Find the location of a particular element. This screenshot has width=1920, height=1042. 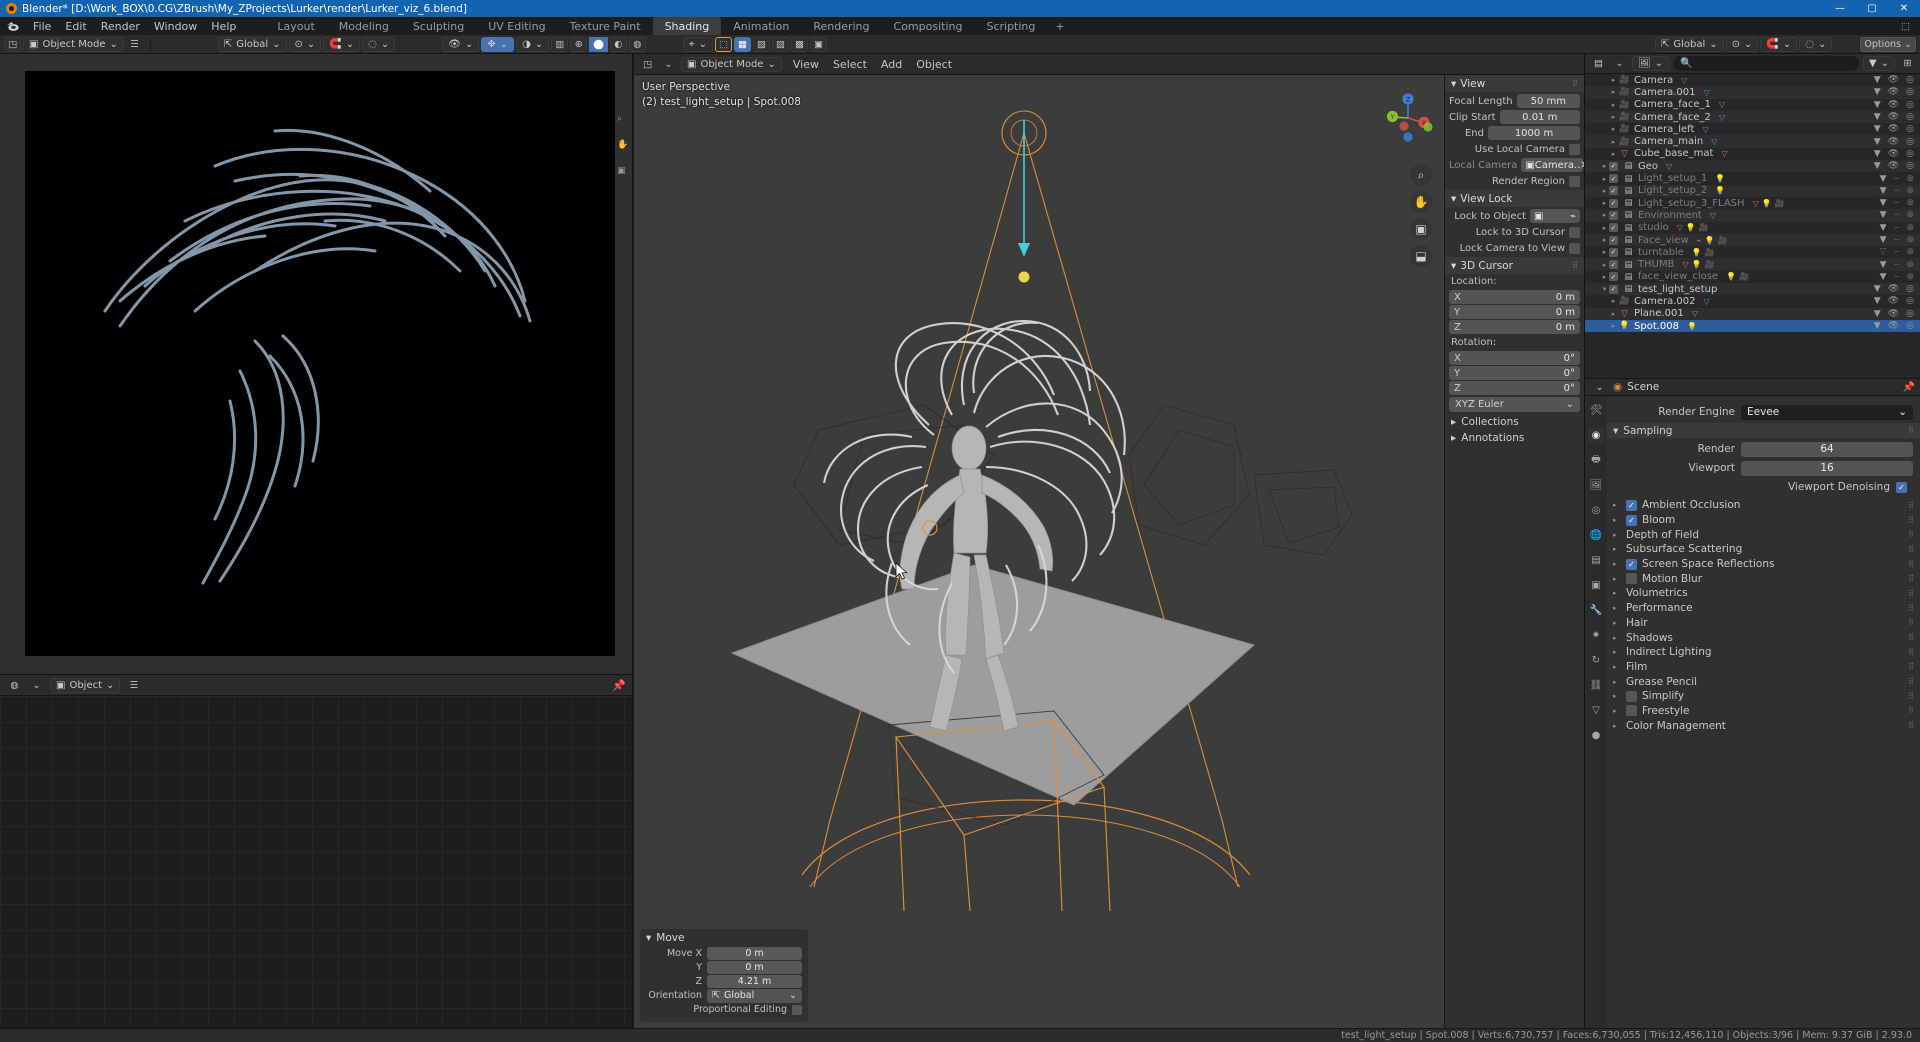

menu-window: Window is located at coordinates (175, 26).